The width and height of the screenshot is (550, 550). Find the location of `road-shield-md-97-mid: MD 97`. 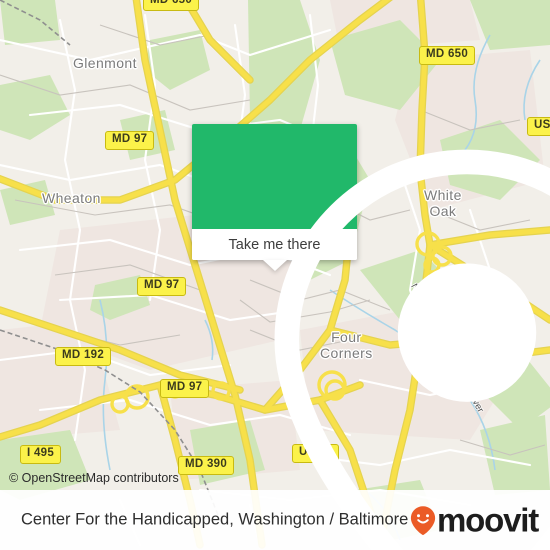

road-shield-md-97-mid: MD 97 is located at coordinates (162, 286).